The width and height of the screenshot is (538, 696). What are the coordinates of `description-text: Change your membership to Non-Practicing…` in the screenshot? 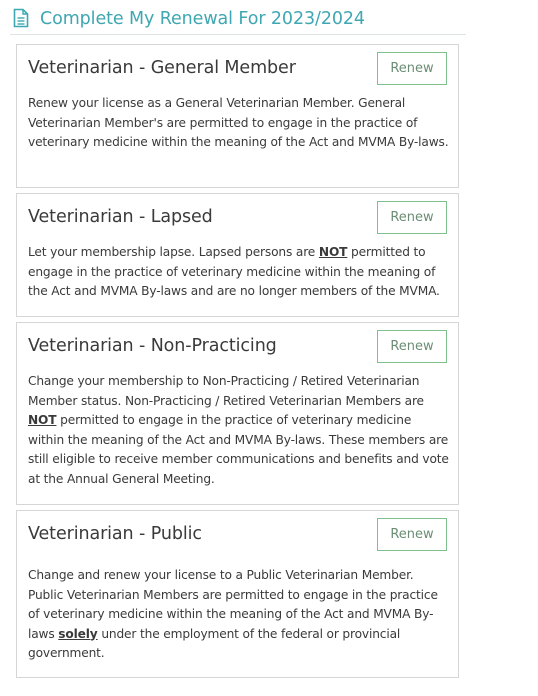 It's located at (226, 391).